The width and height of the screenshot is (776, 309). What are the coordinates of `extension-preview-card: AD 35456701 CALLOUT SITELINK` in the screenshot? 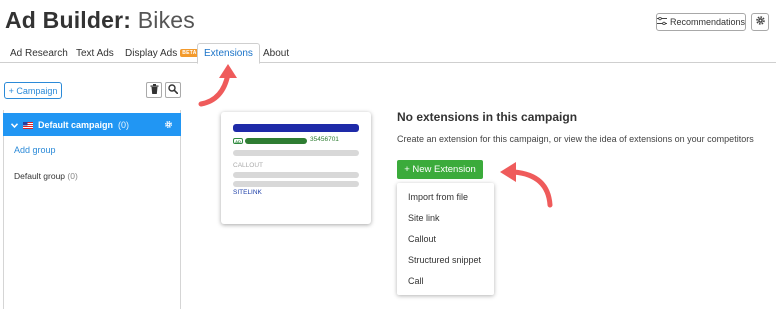 It's located at (296, 168).